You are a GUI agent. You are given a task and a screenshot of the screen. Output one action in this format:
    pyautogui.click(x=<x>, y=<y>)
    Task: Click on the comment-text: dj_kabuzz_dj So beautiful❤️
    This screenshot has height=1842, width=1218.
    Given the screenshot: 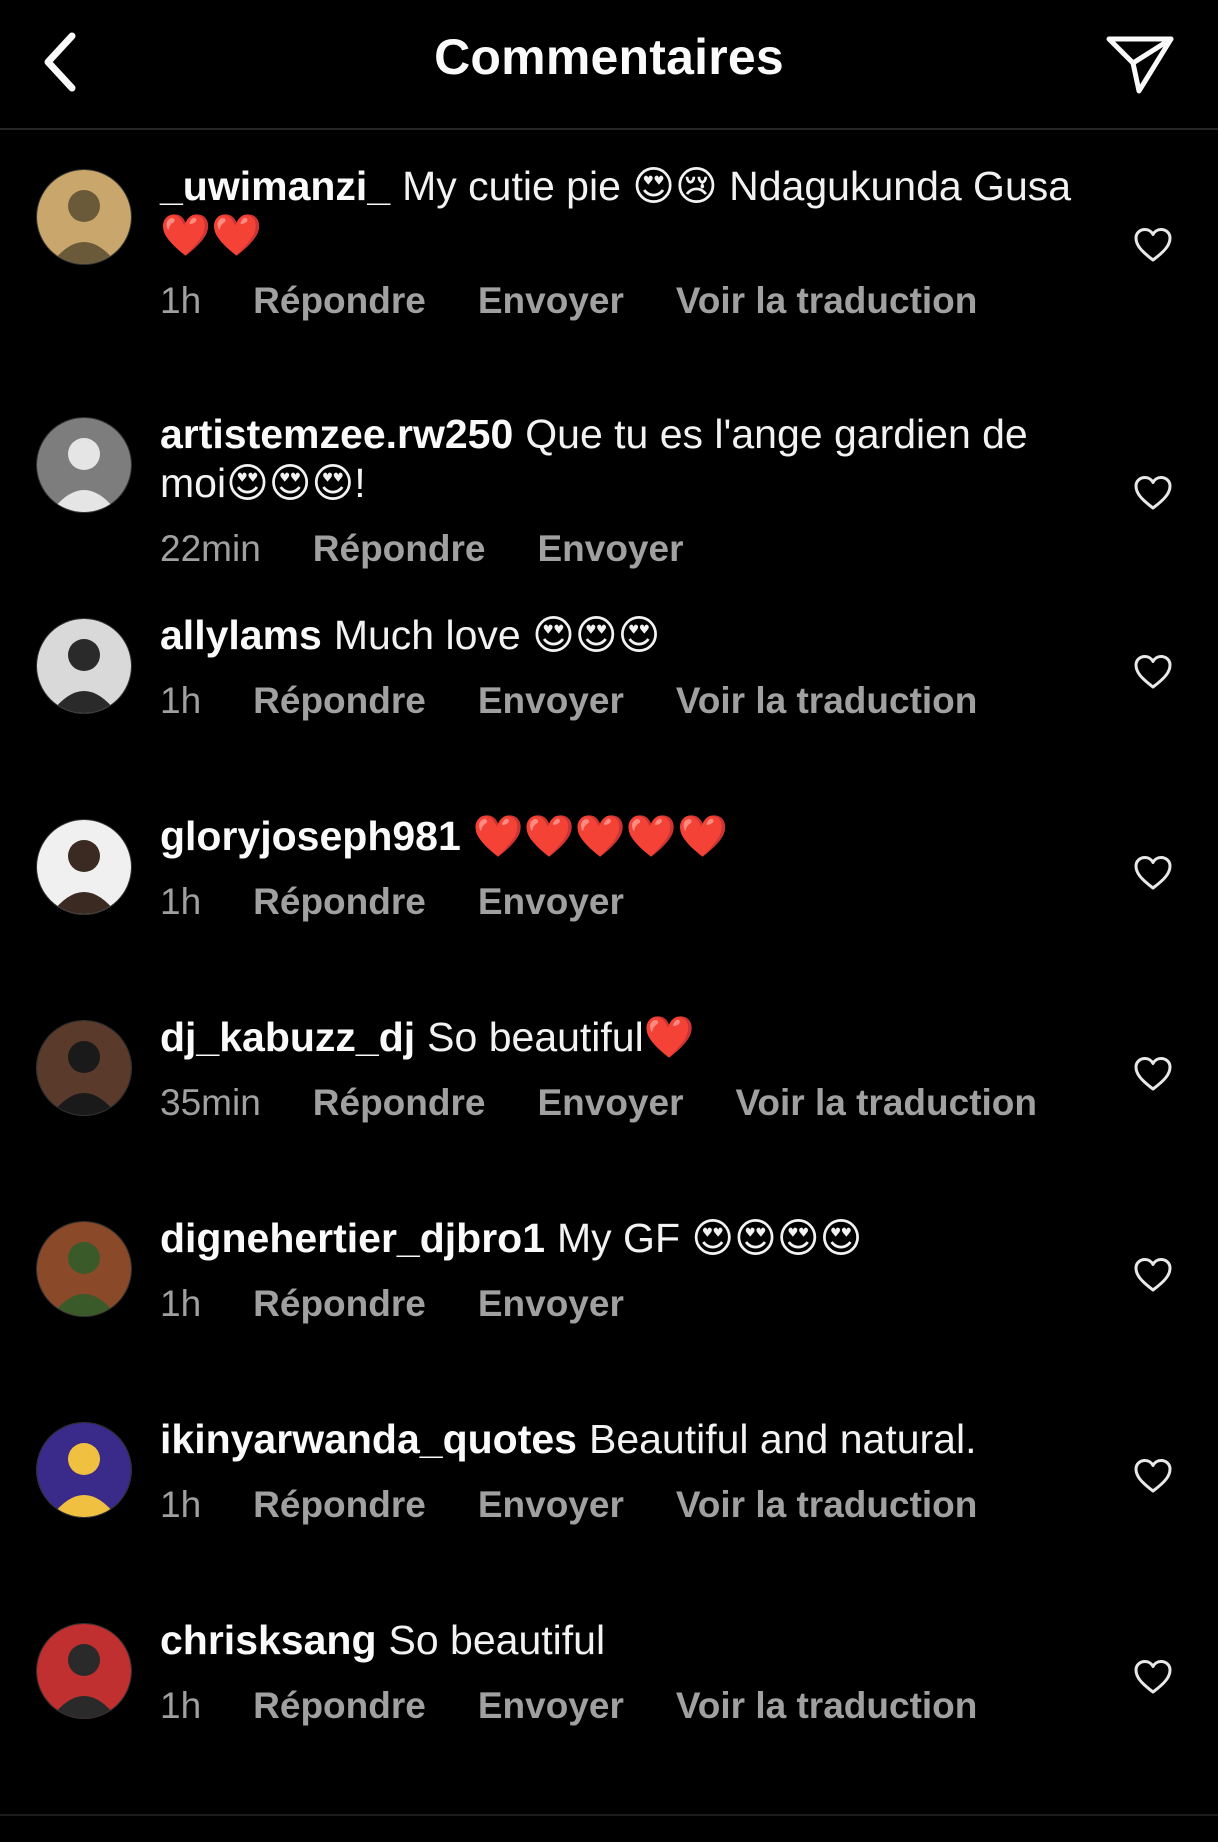 What is the action you would take?
    pyautogui.click(x=627, y=1037)
    